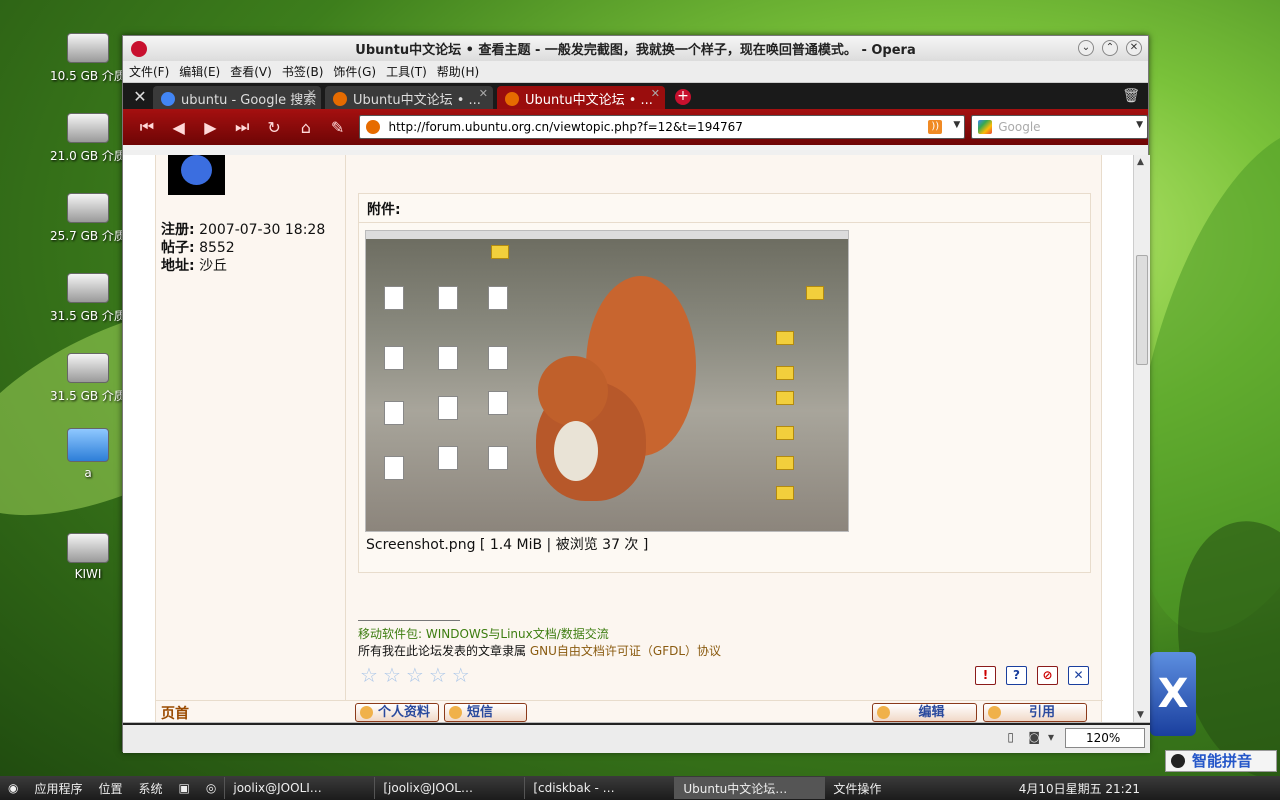  Describe the element at coordinates (211, 788) in the screenshot. I see `opera-launcher-icon: ◎` at that location.